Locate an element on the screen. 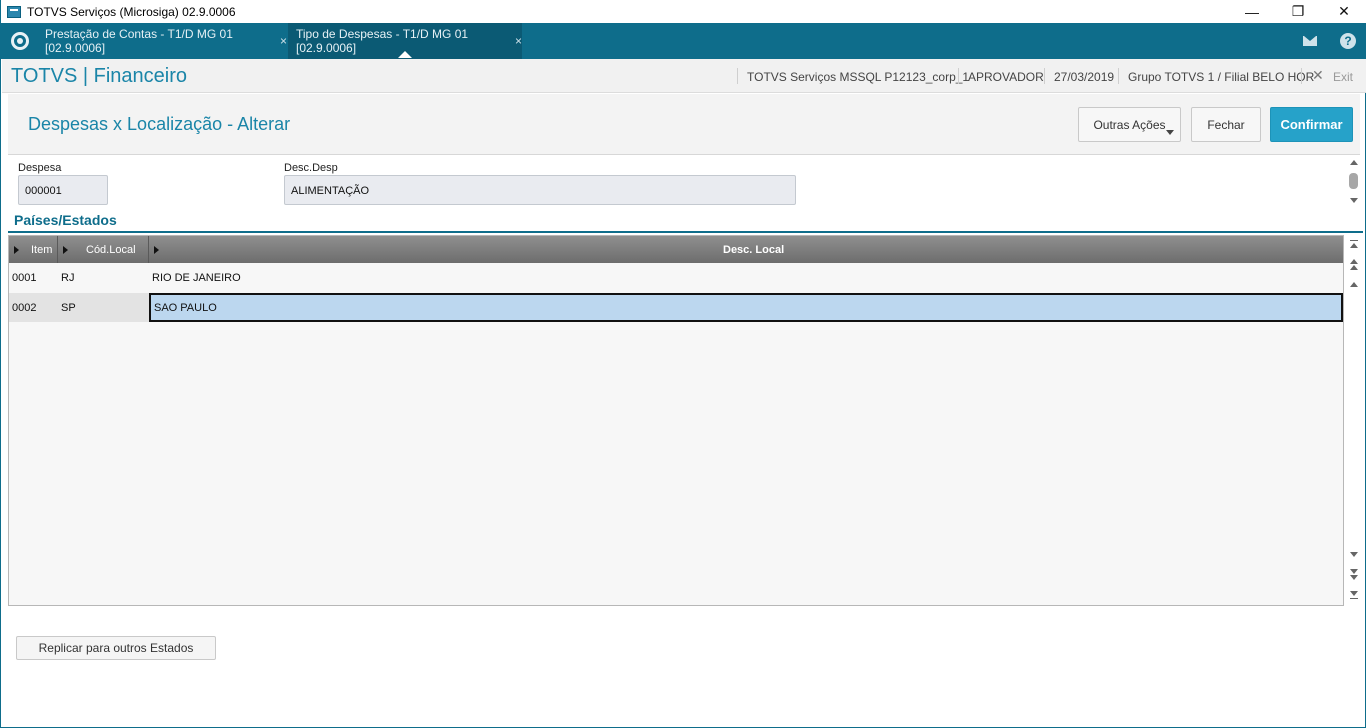 The image size is (1366, 728). despesa-field: 000001 is located at coordinates (63, 190).